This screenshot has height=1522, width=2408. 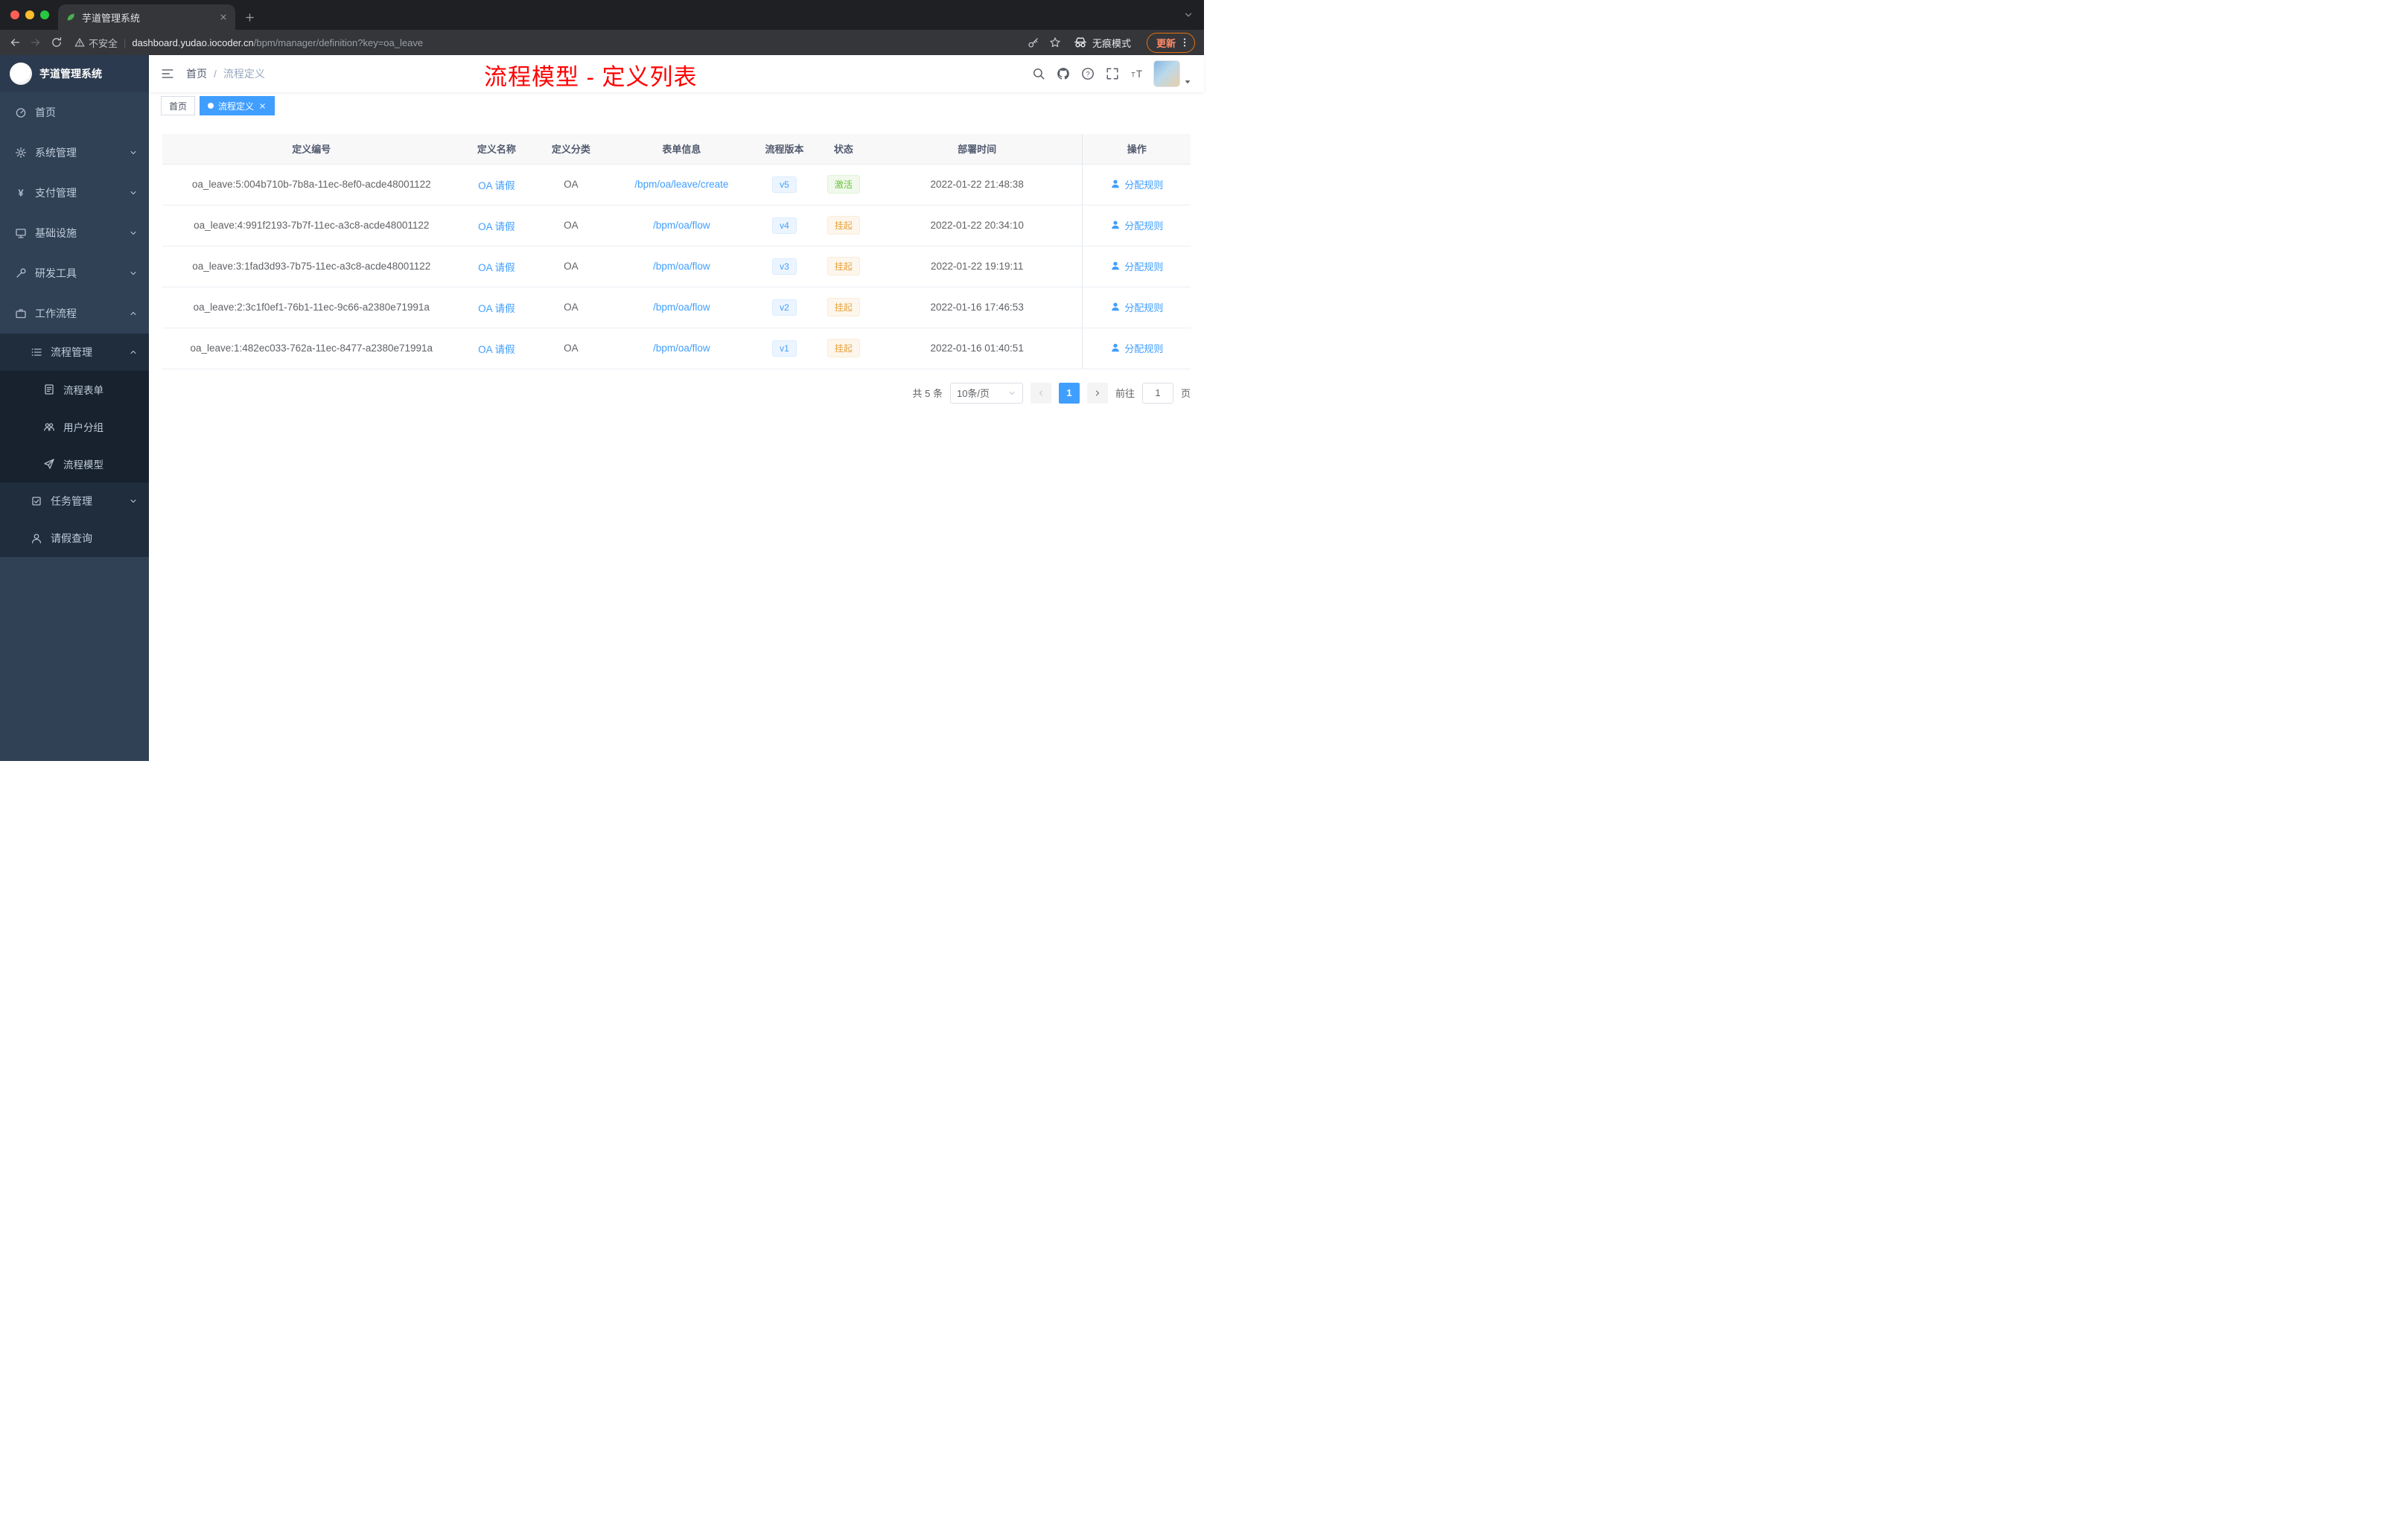 I want to click on avatar-caret-icon, so click(x=1187, y=81).